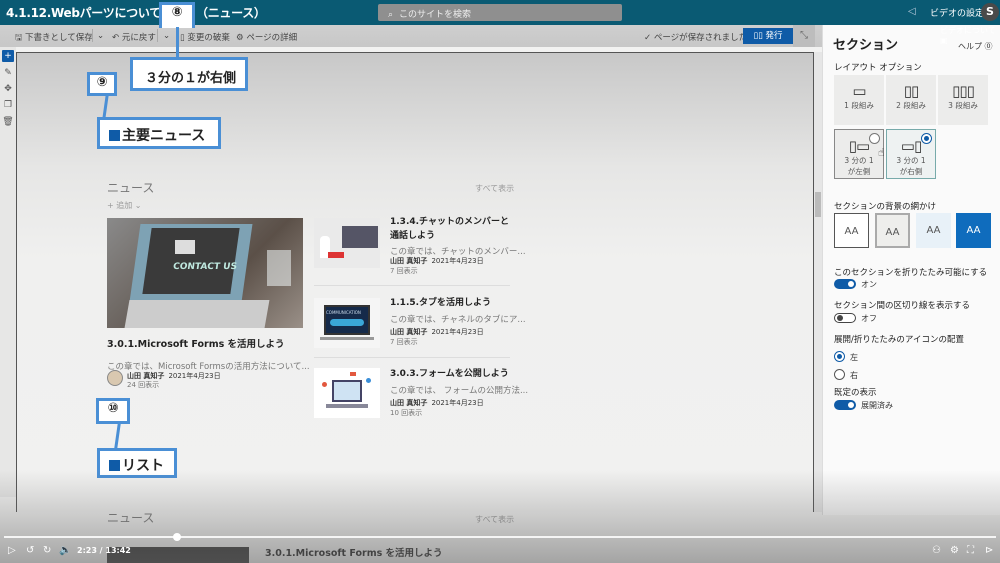 This screenshot has width=1000, height=563. I want to click on layout-one-third-left: ▯▭ 3 分の 1 が左側, so click(859, 154).